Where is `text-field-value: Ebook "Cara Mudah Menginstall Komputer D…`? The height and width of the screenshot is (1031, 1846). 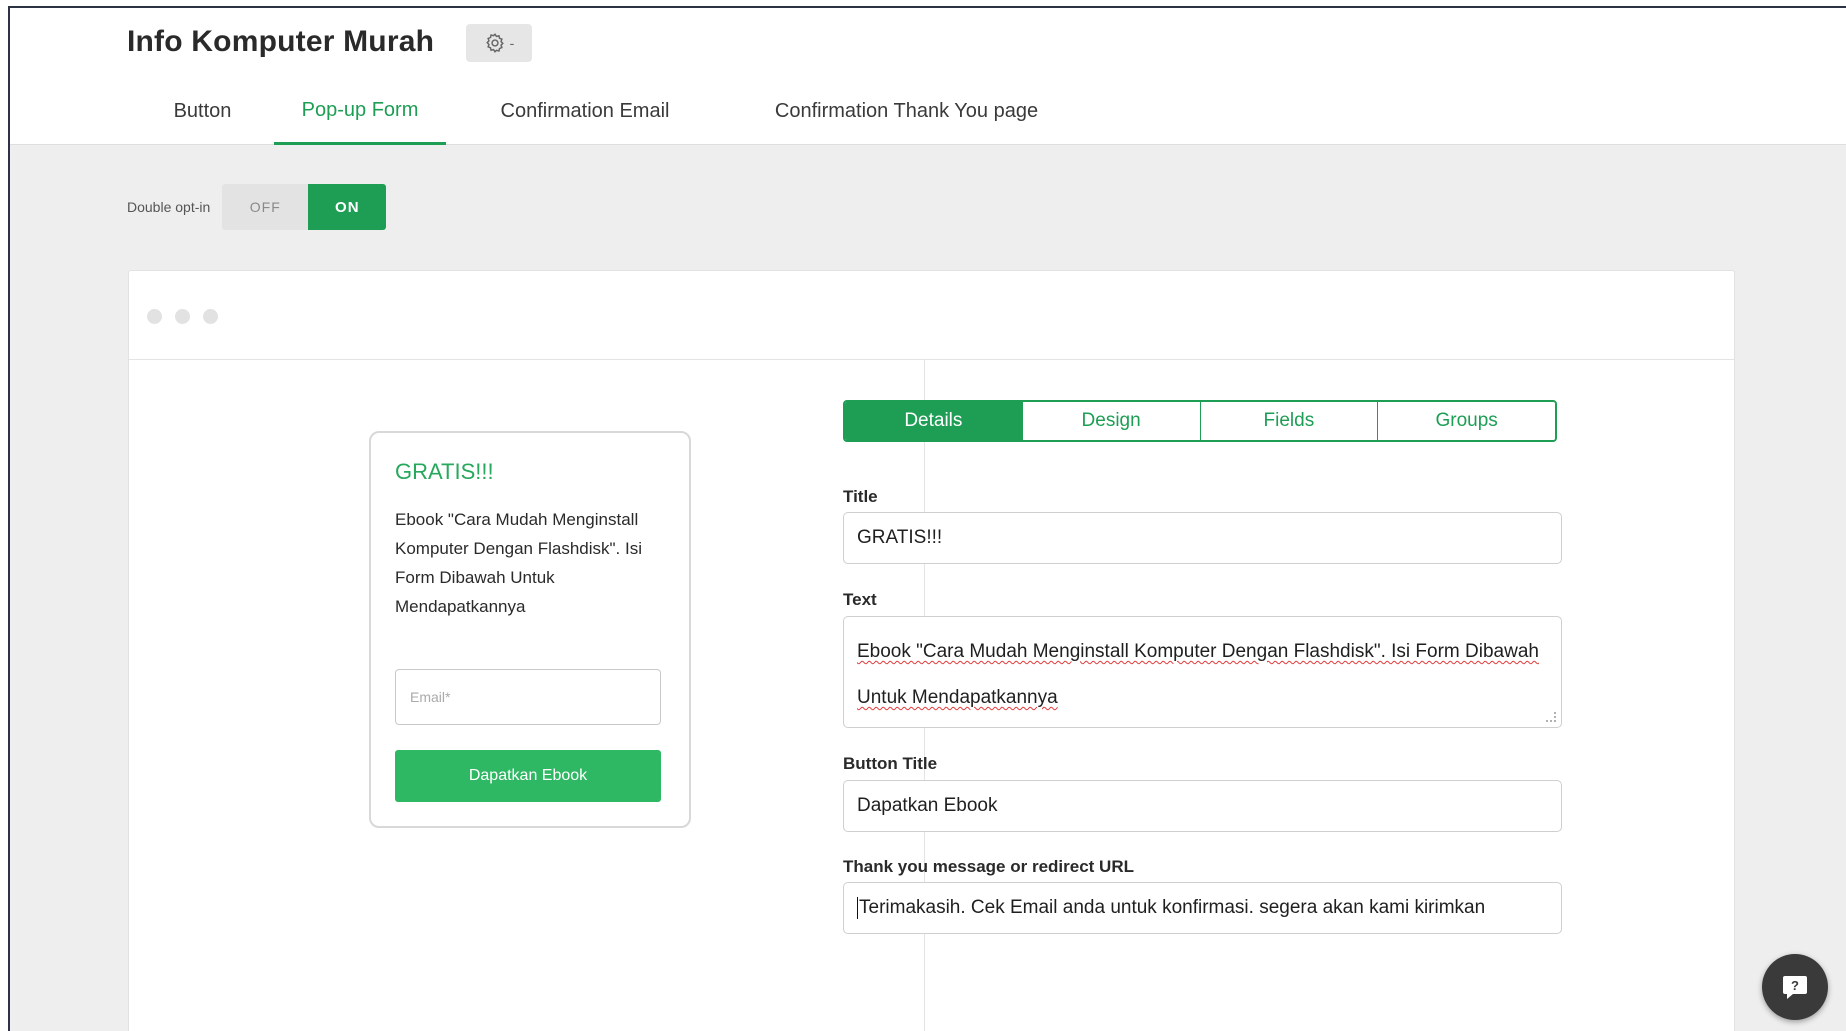 text-field-value: Ebook "Cara Mudah Menginstall Komputer D… is located at coordinates (1198, 674).